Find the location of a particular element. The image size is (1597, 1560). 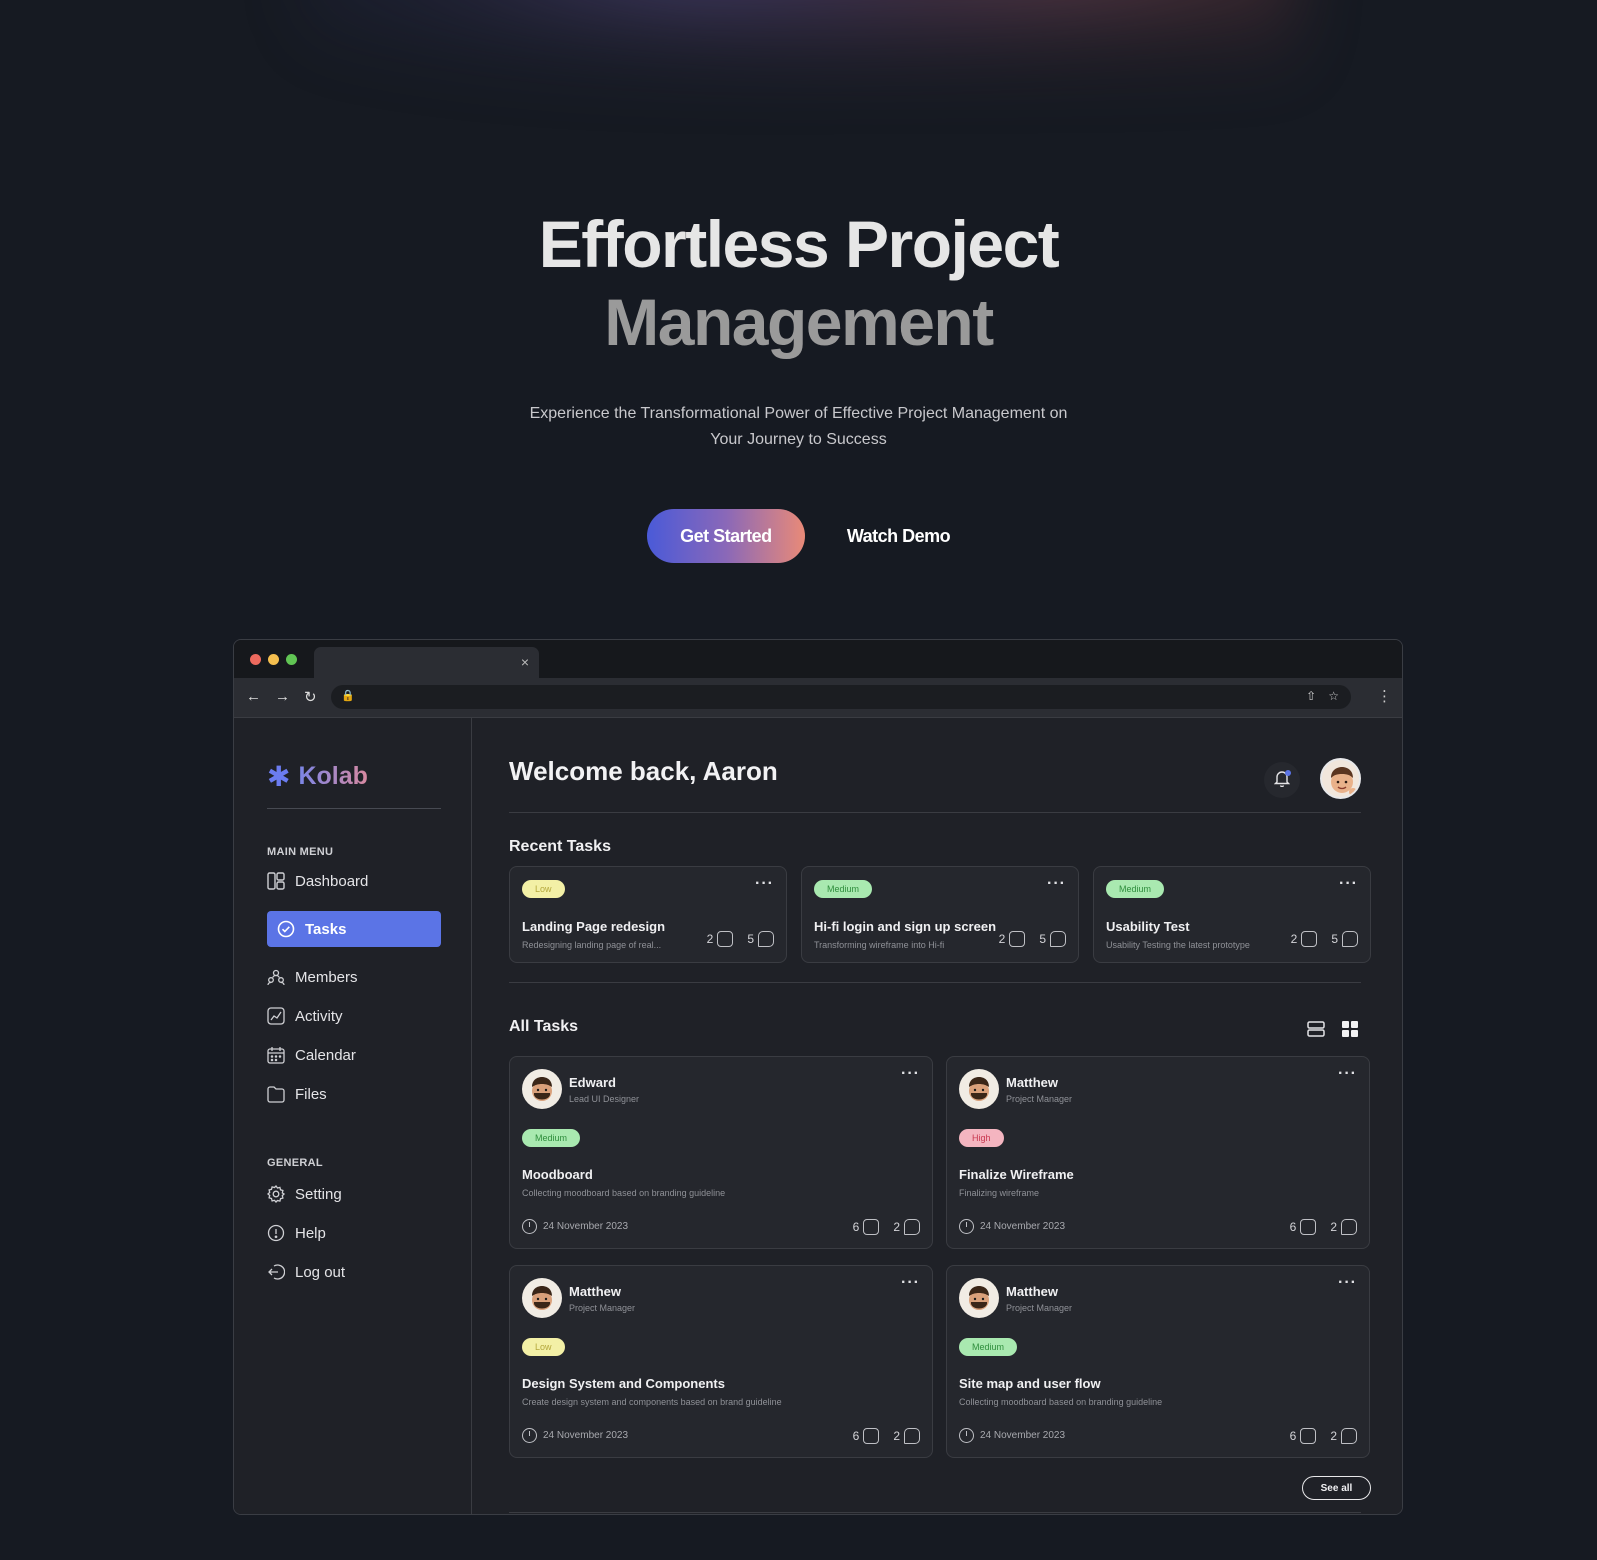

hero-title-line1: Effortless Project is located at coordinates (799, 244).